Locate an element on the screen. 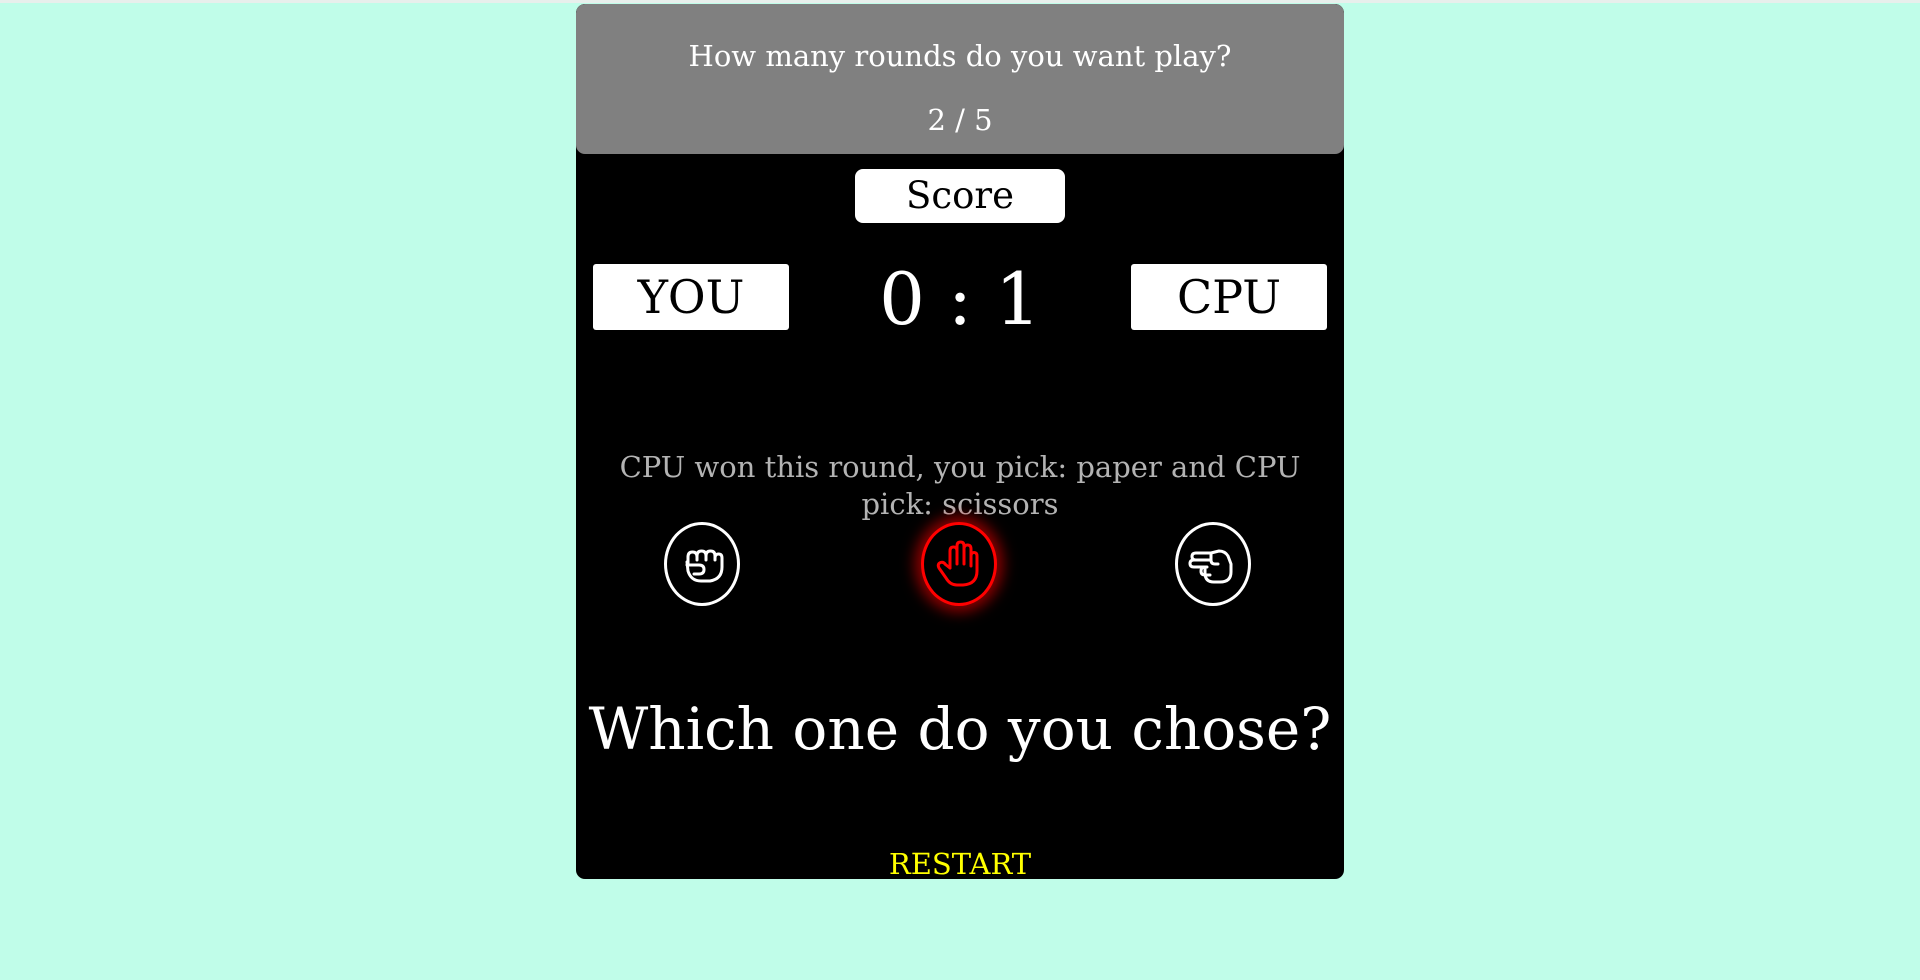  choice-prompt: Which one do you chose? is located at coordinates (960, 729).